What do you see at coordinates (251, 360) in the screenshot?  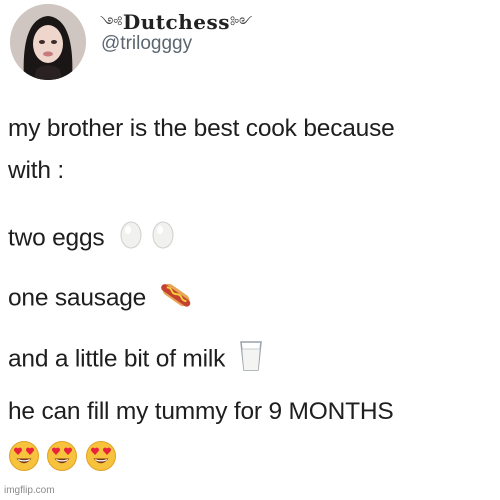 I see `glass-of-milk-icon` at bounding box center [251, 360].